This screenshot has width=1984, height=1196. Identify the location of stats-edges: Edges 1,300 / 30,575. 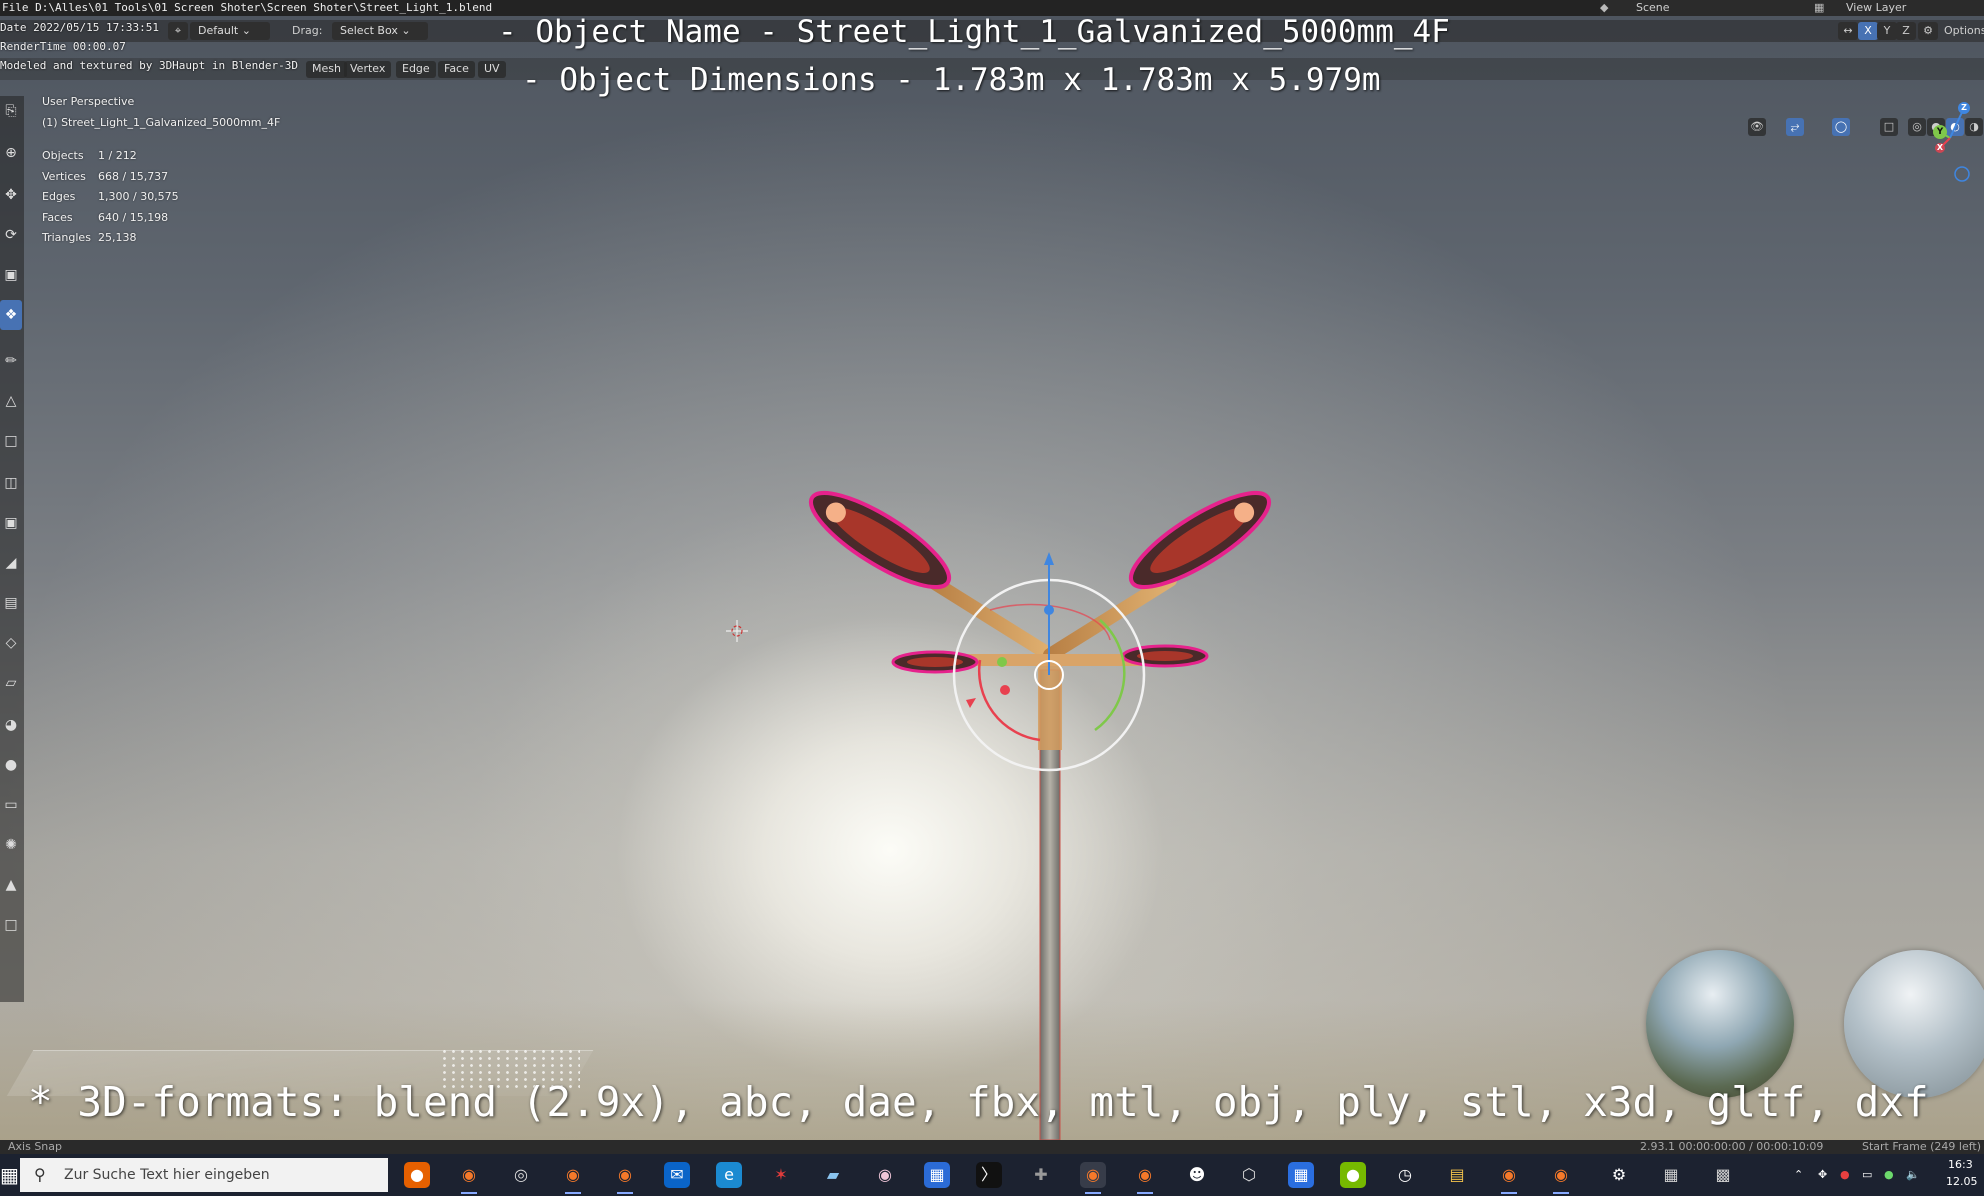
(110, 196).